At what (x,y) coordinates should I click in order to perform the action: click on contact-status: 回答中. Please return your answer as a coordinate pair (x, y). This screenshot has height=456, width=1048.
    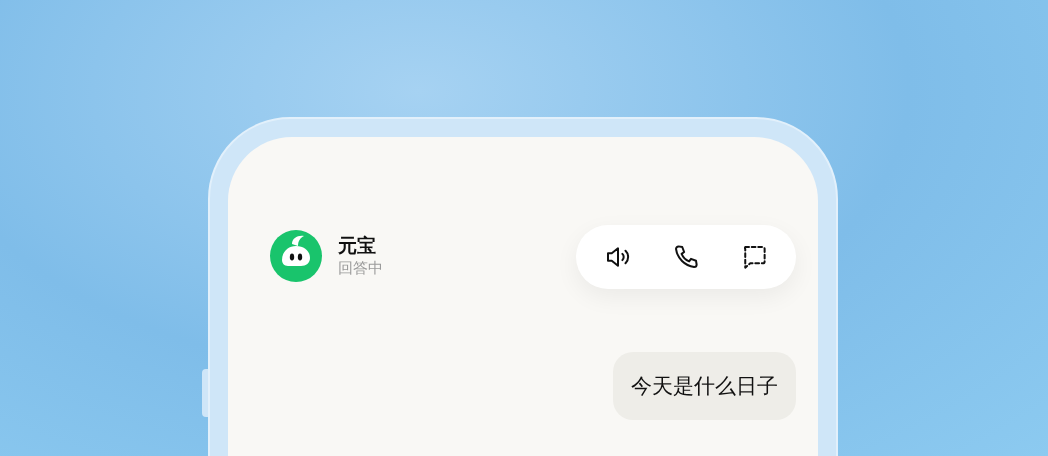
    Looking at the image, I should click on (360, 268).